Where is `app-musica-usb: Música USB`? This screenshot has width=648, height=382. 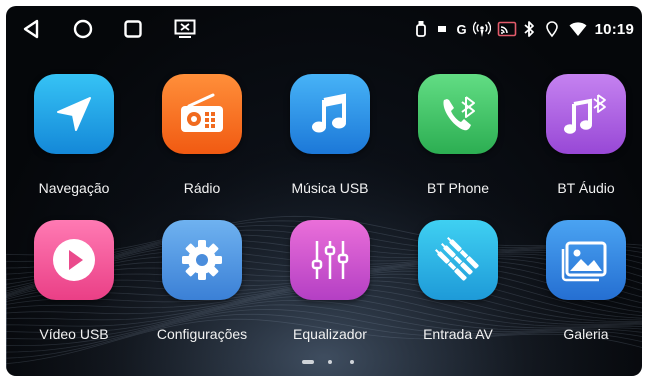 app-musica-usb: Música USB is located at coordinates (330, 144).